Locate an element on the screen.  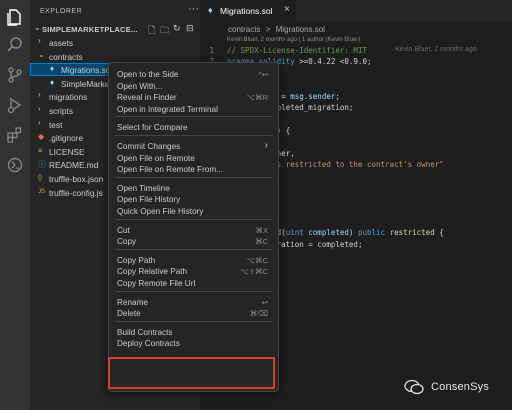
menu-item-label: Open File History is located at coordinates (149, 200).